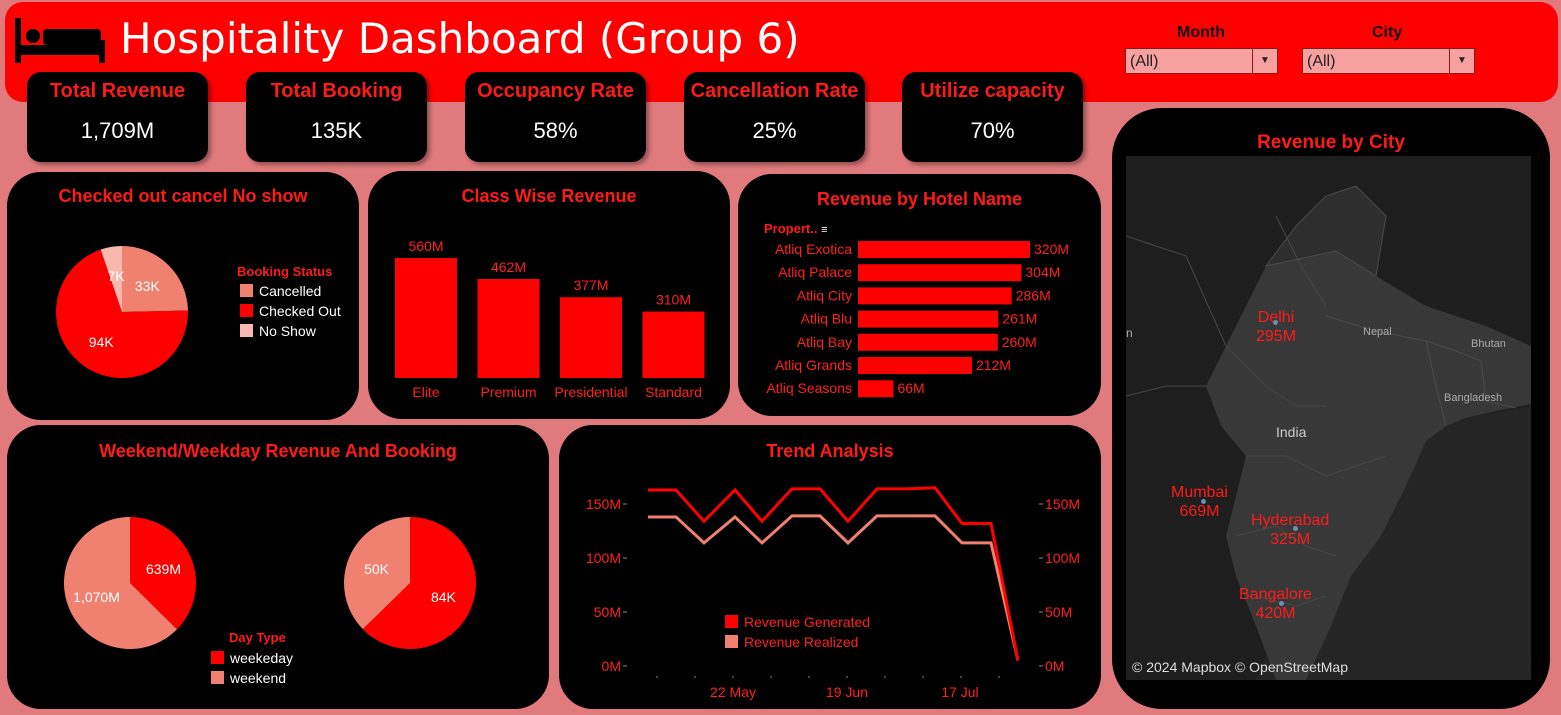 The height and width of the screenshot is (715, 1561). I want to click on legend-item-cancelled: Cancelled, so click(280, 291).